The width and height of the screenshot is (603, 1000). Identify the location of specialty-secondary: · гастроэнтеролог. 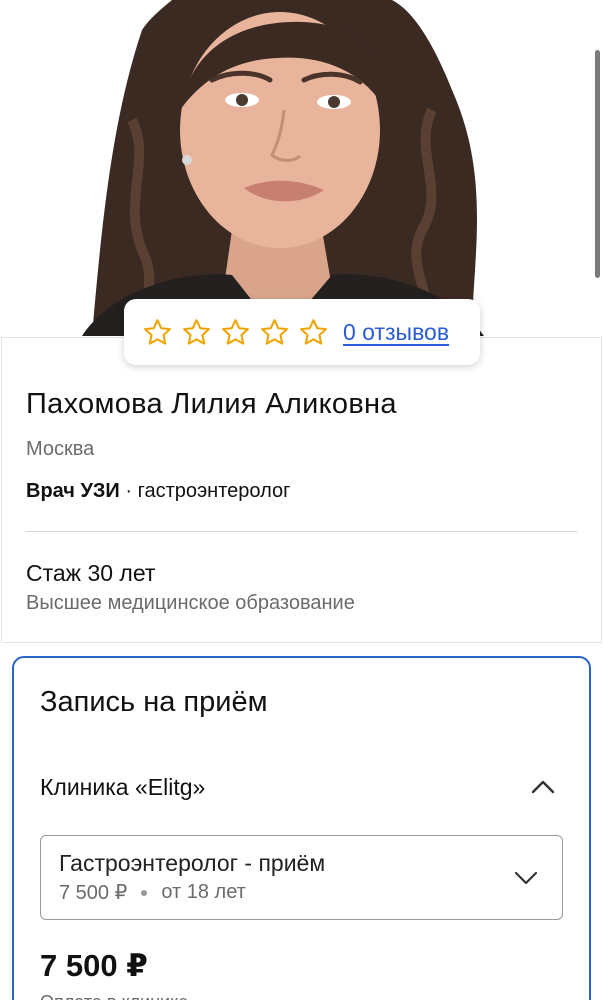
(205, 491).